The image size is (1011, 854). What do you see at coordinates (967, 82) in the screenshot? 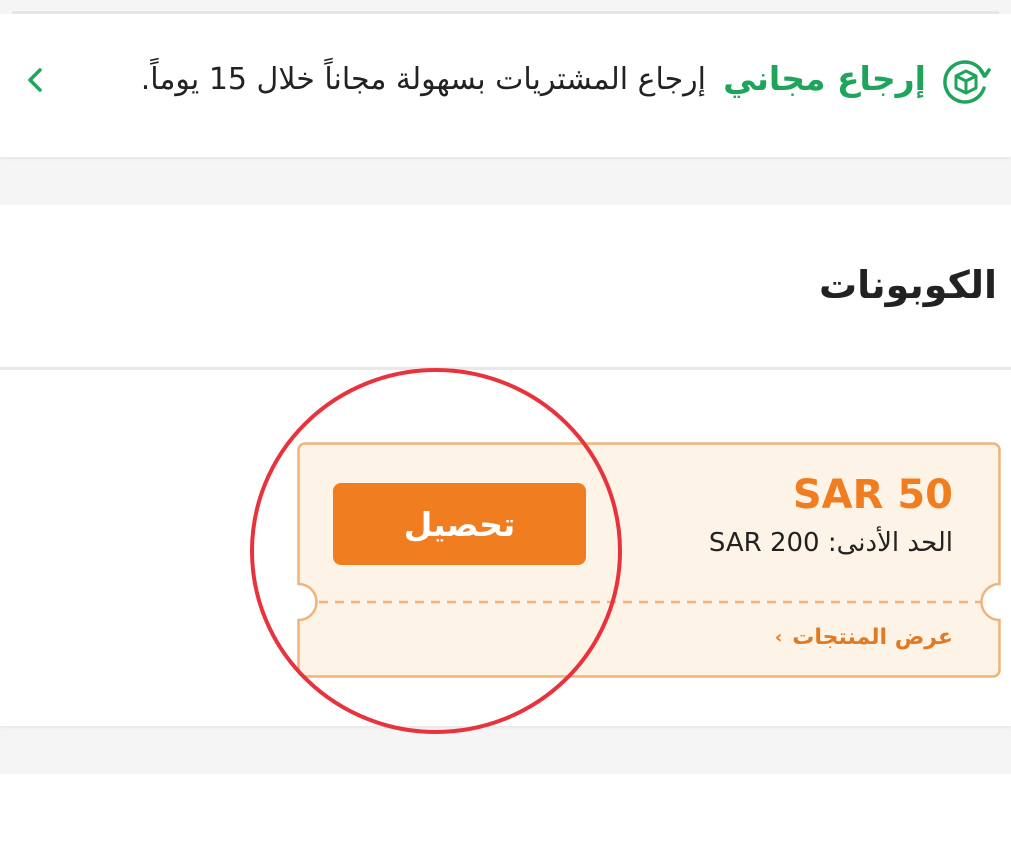
I see `return-box-icon` at bounding box center [967, 82].